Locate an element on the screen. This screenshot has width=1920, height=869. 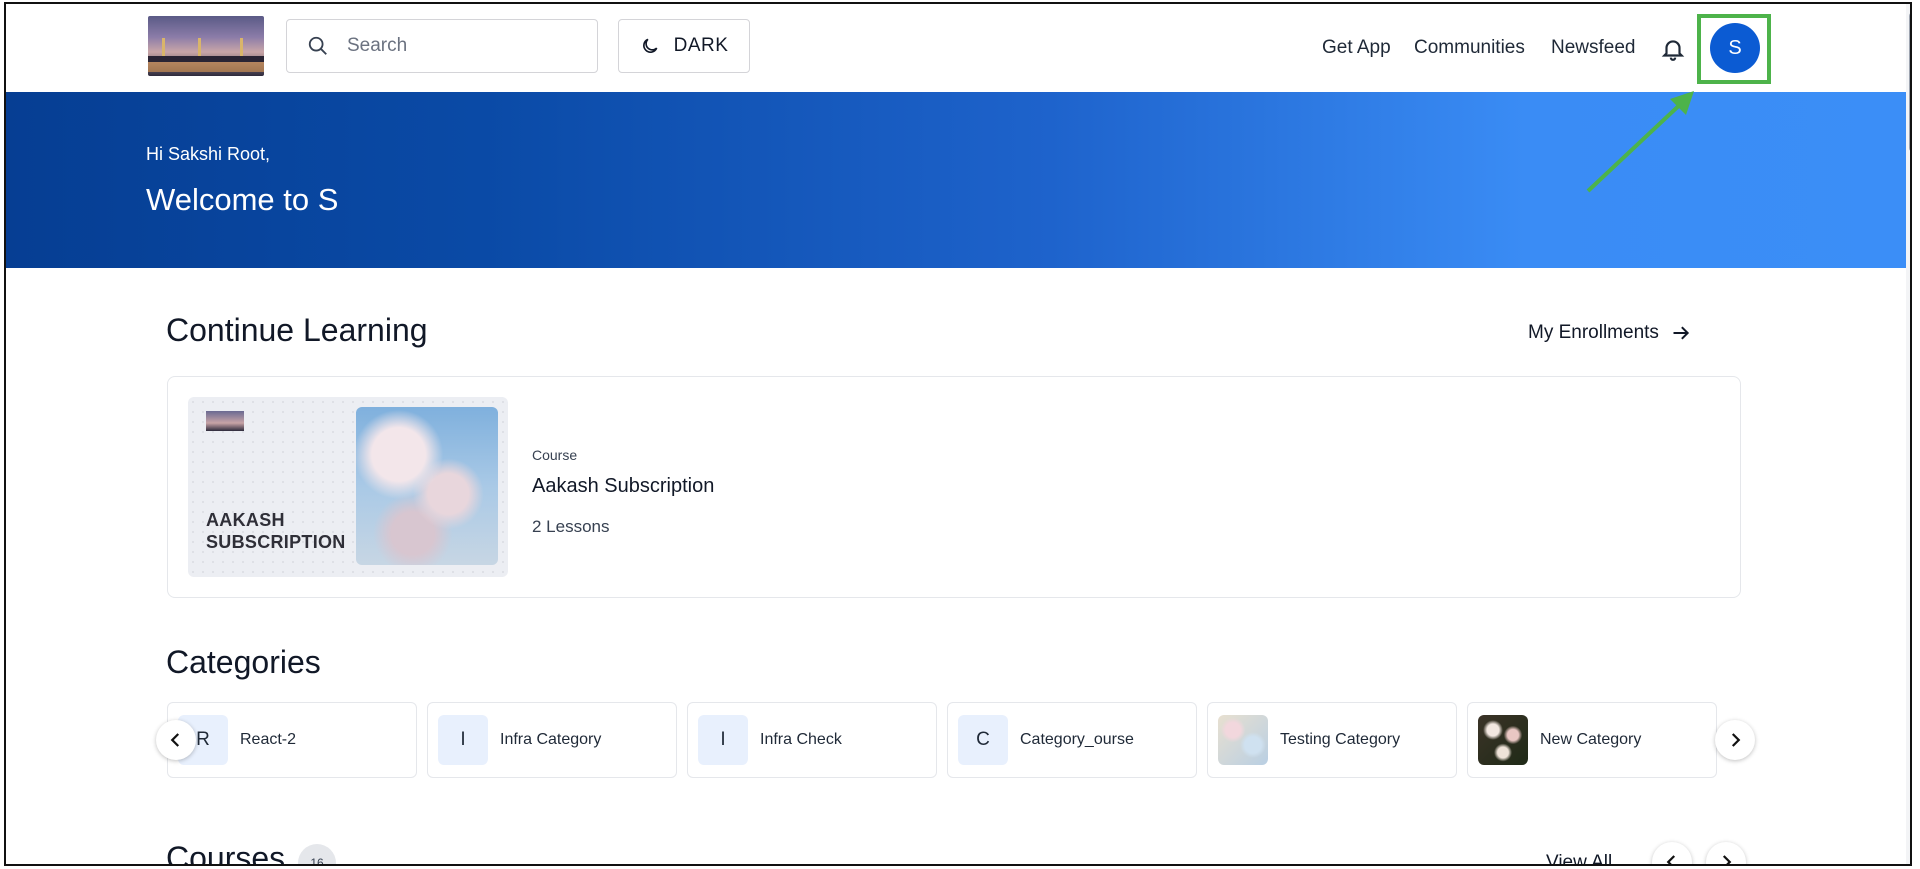
category-card: Testing Category is located at coordinates (1332, 740).